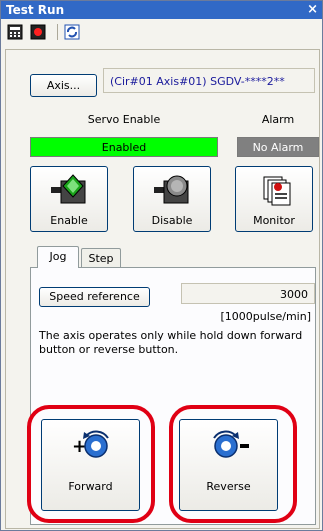 The width and height of the screenshot is (323, 531). Describe the element at coordinates (38, 32) in the screenshot. I see `record-icon` at that location.